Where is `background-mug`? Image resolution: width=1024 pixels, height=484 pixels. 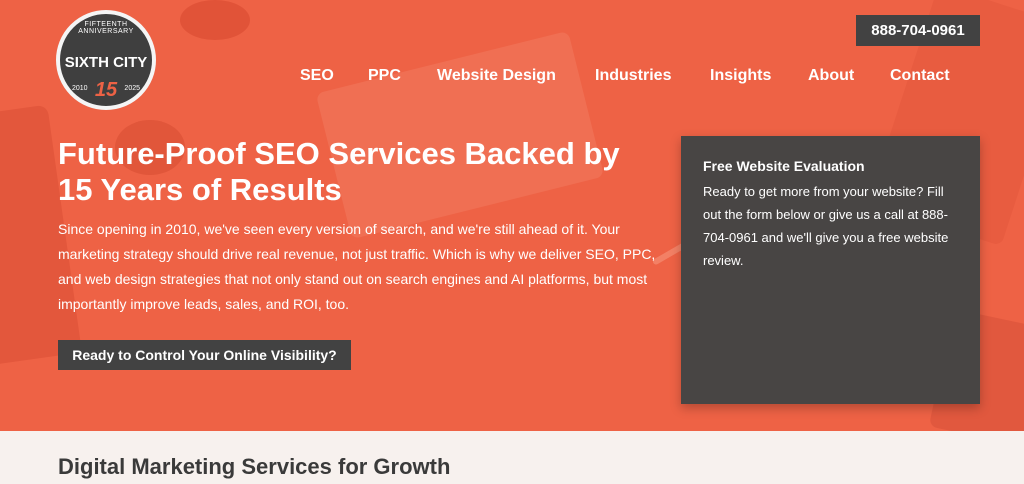 background-mug is located at coordinates (215, 20).